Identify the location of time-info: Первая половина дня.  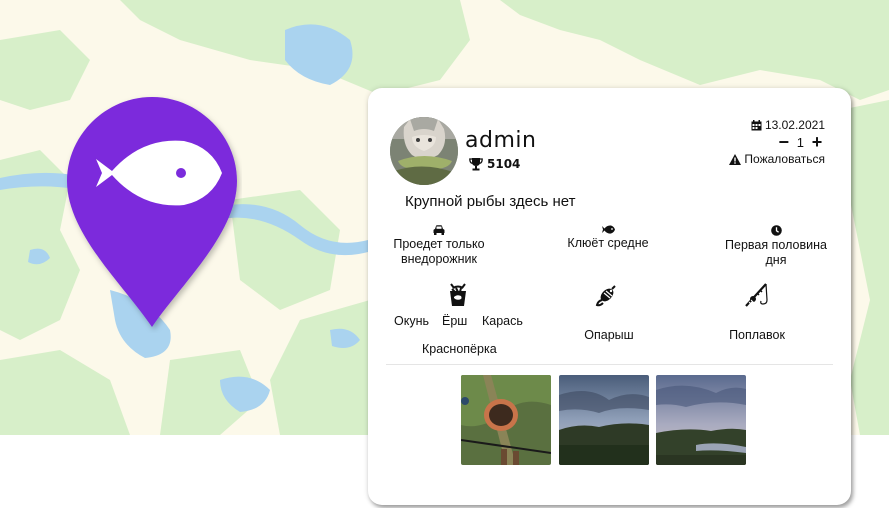
(776, 246).